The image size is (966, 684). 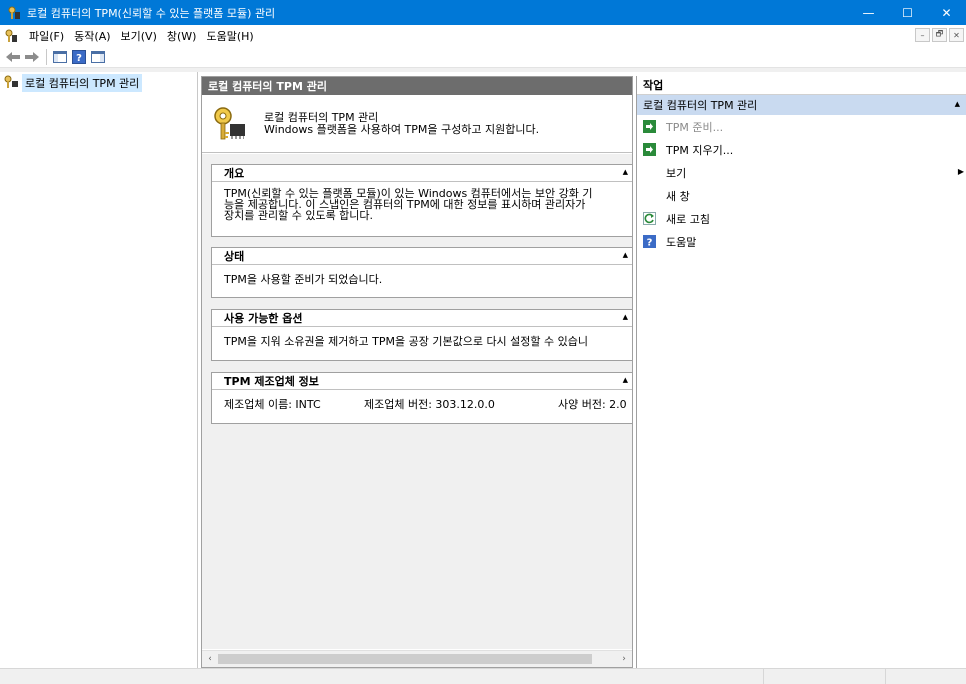 What do you see at coordinates (801, 241) in the screenshot?
I see `action-help: ? 도움말` at bounding box center [801, 241].